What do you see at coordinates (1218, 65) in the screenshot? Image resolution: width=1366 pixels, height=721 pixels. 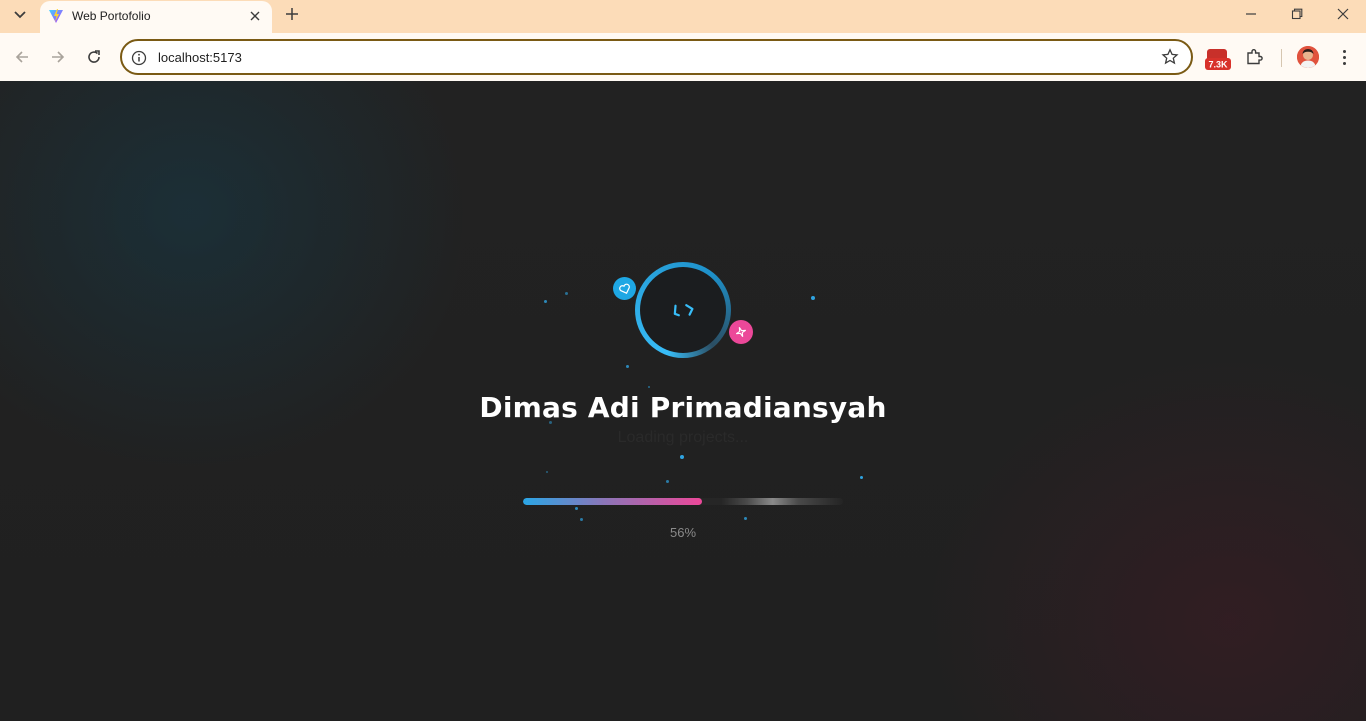 I see `extension-badge-text: 7.3K` at bounding box center [1218, 65].